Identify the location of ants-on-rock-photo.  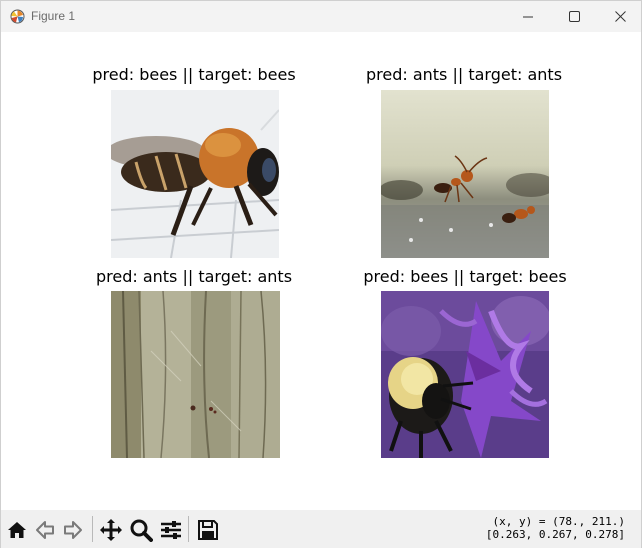
(465, 174).